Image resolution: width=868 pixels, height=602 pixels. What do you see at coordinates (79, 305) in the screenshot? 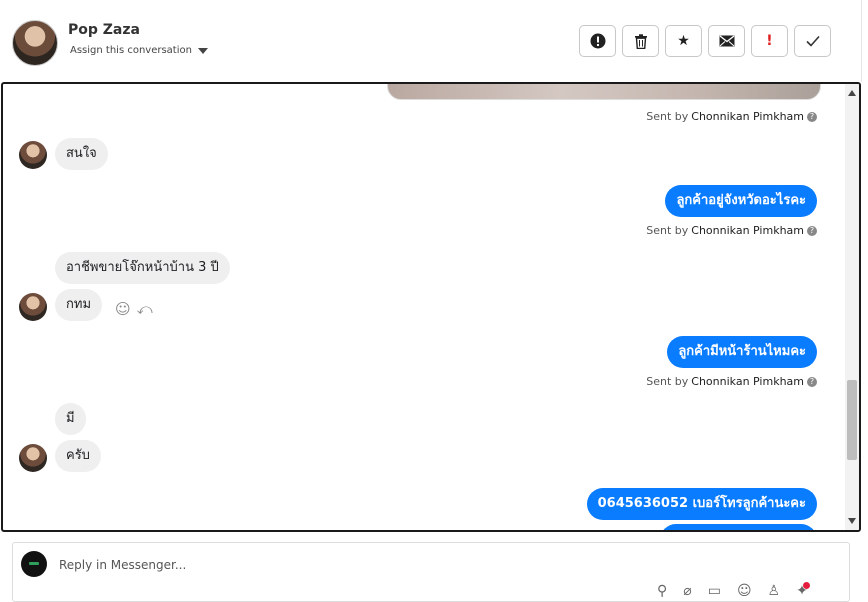
I see `message-incoming: กทม` at bounding box center [79, 305].